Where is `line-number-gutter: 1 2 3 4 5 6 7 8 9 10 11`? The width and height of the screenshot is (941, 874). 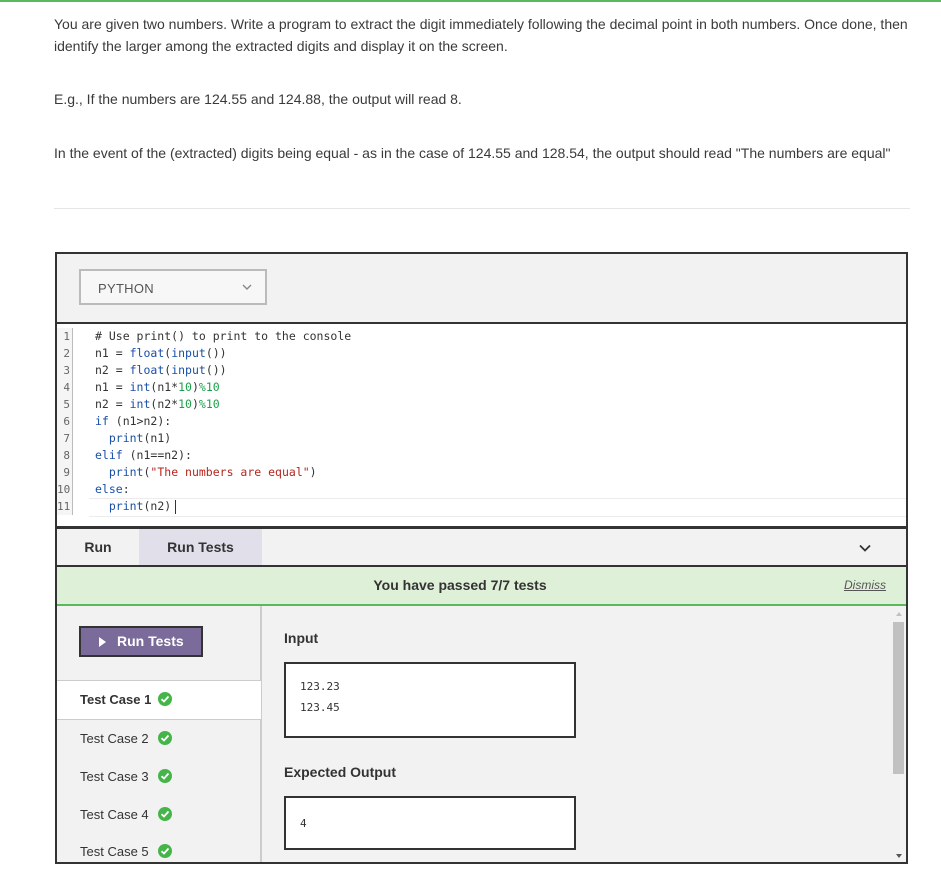
line-number-gutter: 1 2 3 4 5 6 7 8 9 10 11 is located at coordinates (65, 421).